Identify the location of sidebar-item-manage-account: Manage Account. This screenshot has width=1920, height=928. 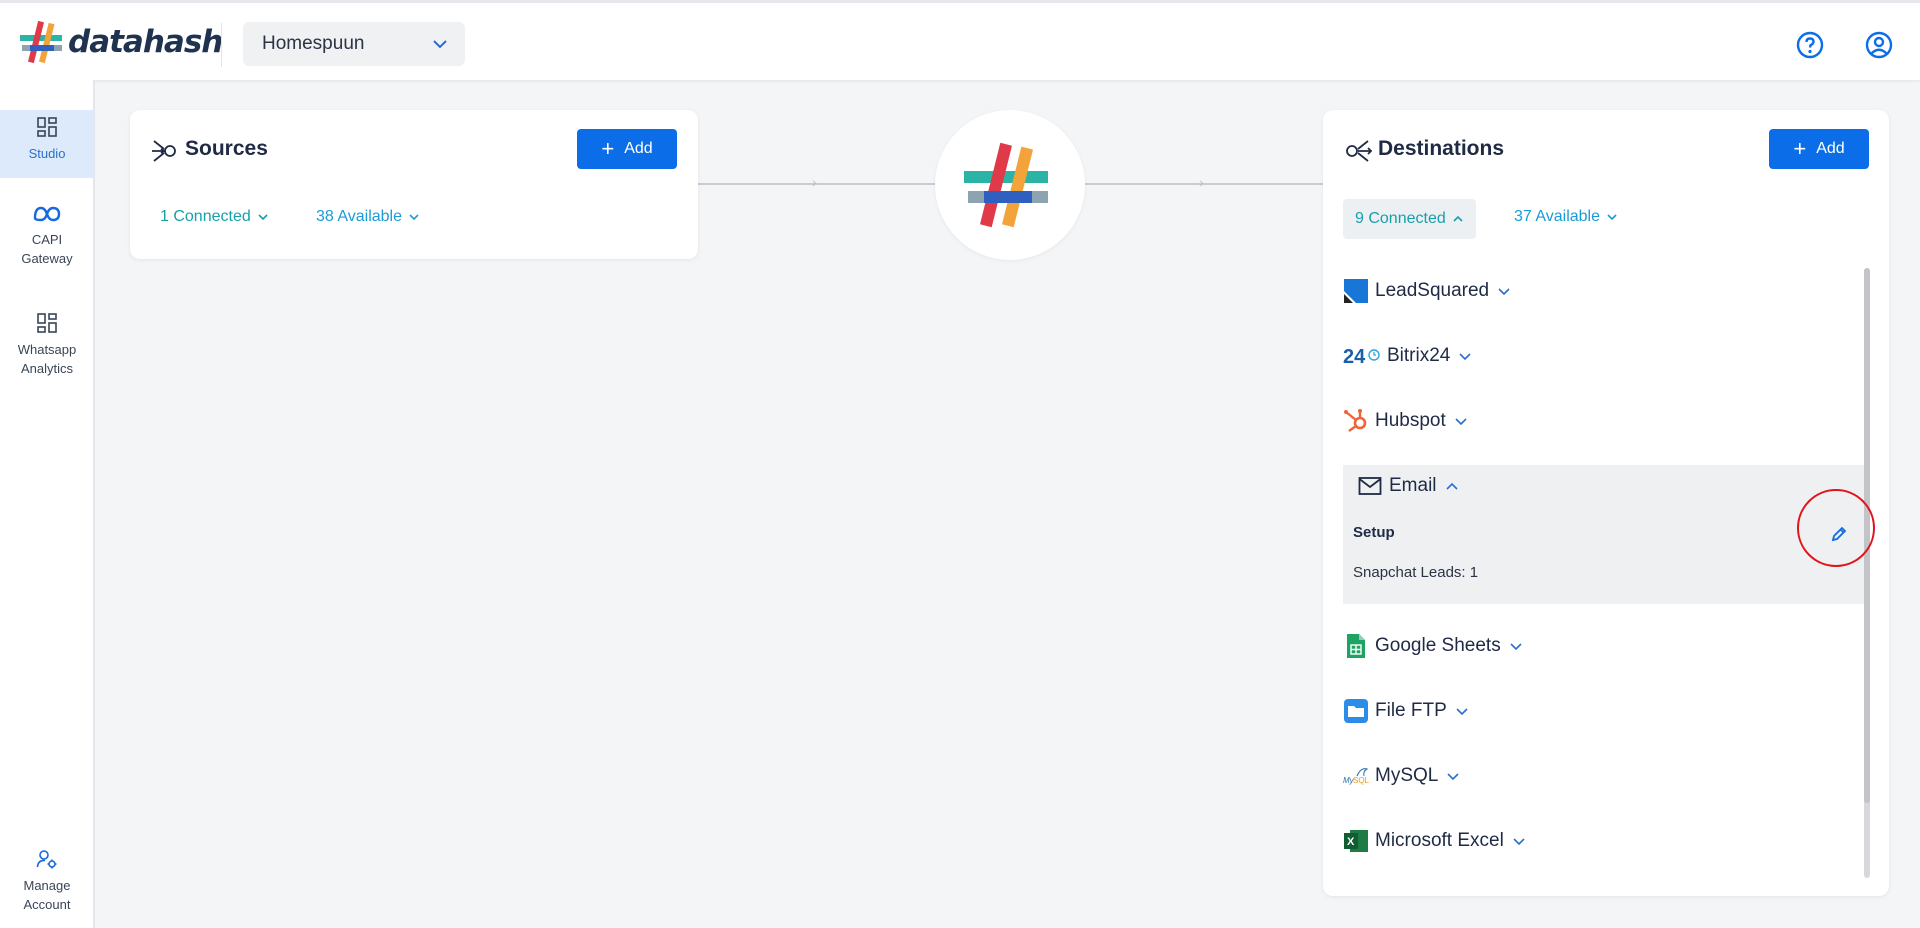
(47, 881).